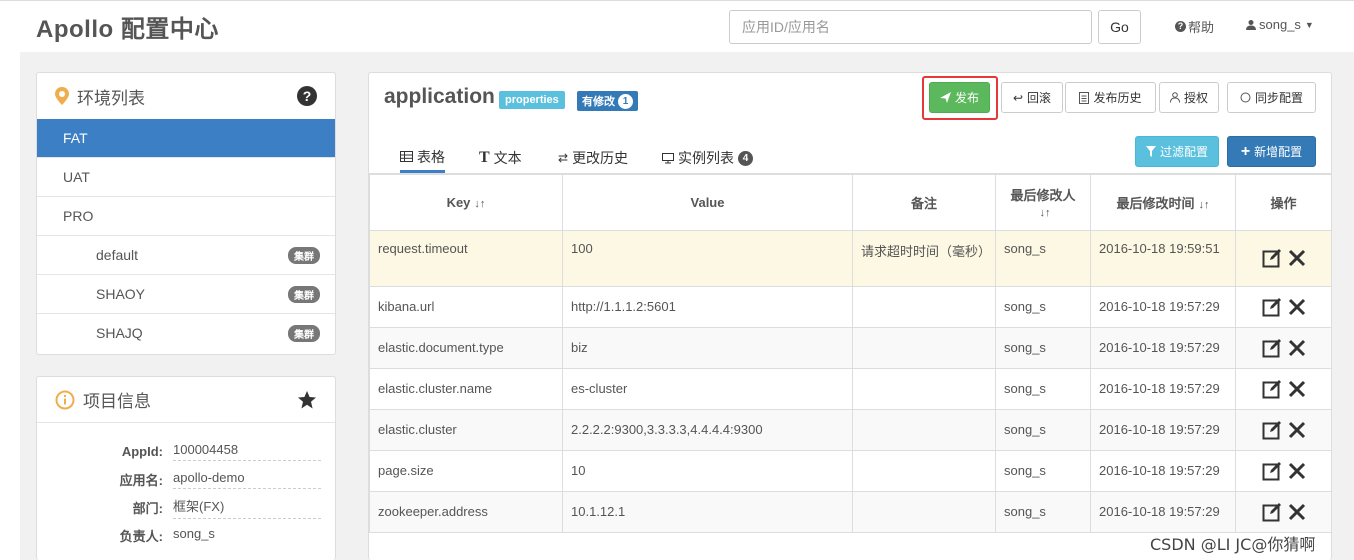 This screenshot has height=560, width=1354. What do you see at coordinates (745, 158) in the screenshot?
I see `instances-count-badge: 4` at bounding box center [745, 158].